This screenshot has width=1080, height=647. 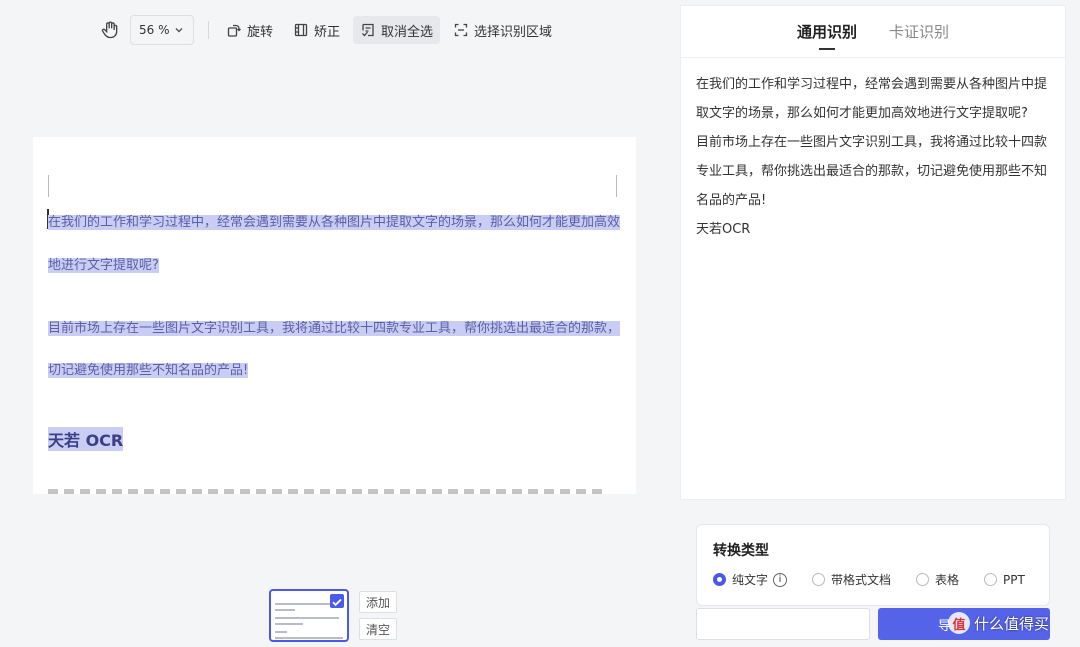 What do you see at coordinates (327, 32) in the screenshot?
I see `correct-label: 矫正` at bounding box center [327, 32].